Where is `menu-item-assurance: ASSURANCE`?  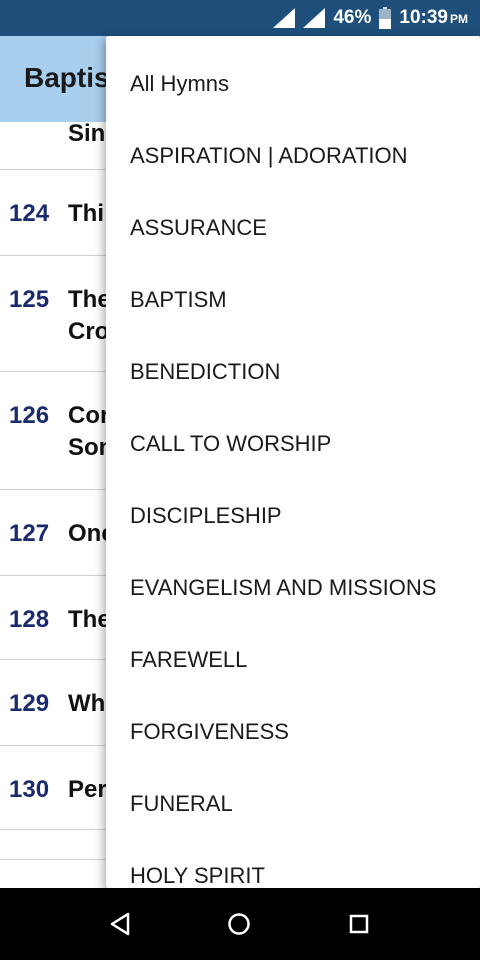
menu-item-assurance: ASSURANCE is located at coordinates (293, 228).